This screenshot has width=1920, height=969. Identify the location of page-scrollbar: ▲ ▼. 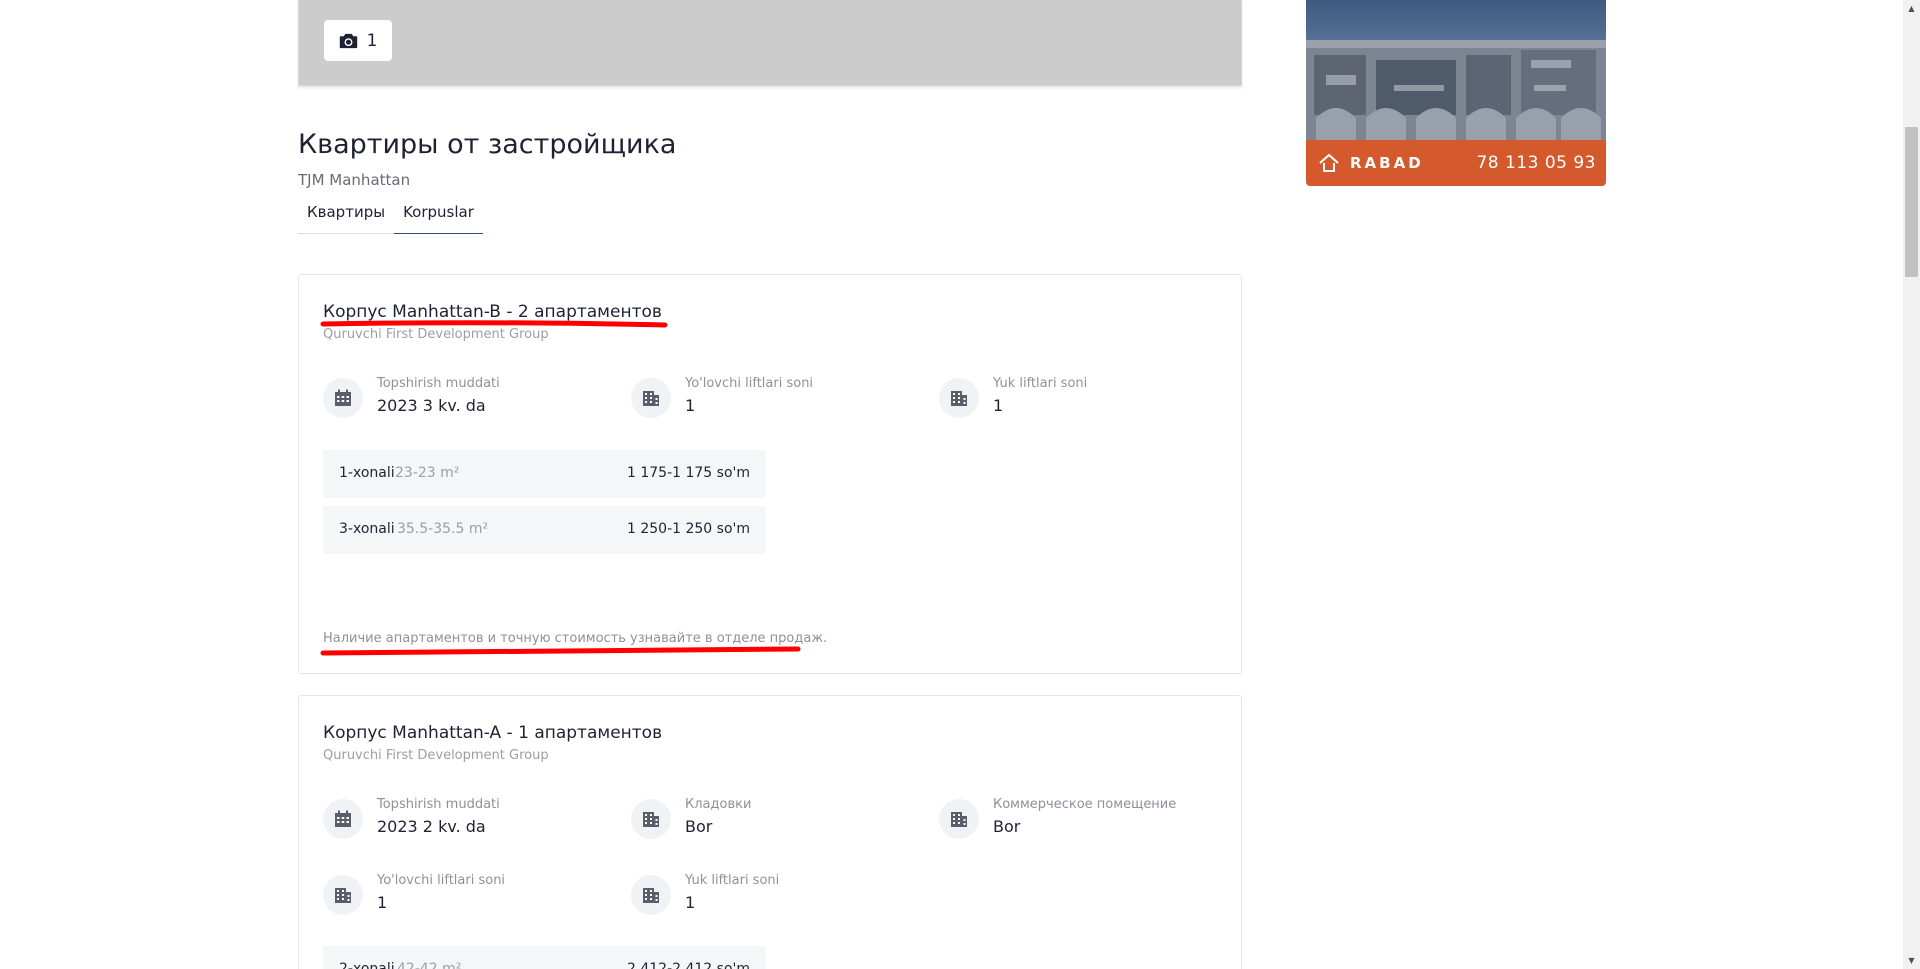
(1911, 484).